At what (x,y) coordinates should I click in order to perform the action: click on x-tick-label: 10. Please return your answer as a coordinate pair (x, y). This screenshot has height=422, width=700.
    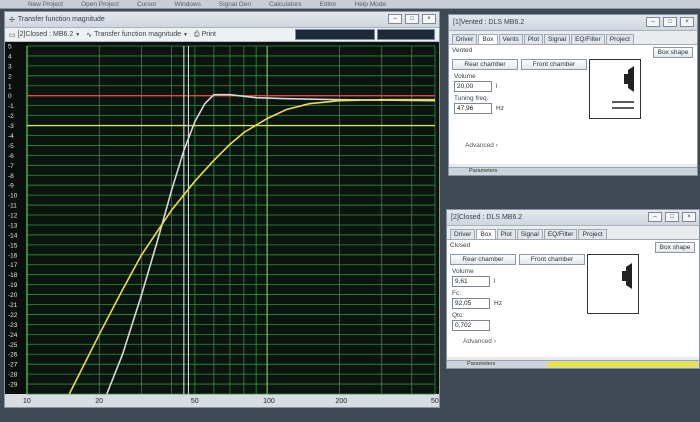
    Looking at the image, I should click on (27, 401).